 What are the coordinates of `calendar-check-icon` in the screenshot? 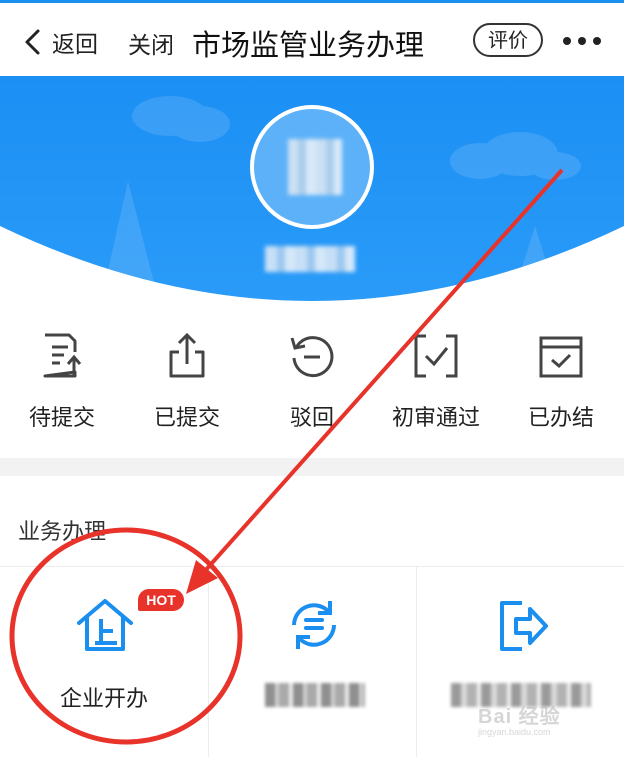 It's located at (561, 357).